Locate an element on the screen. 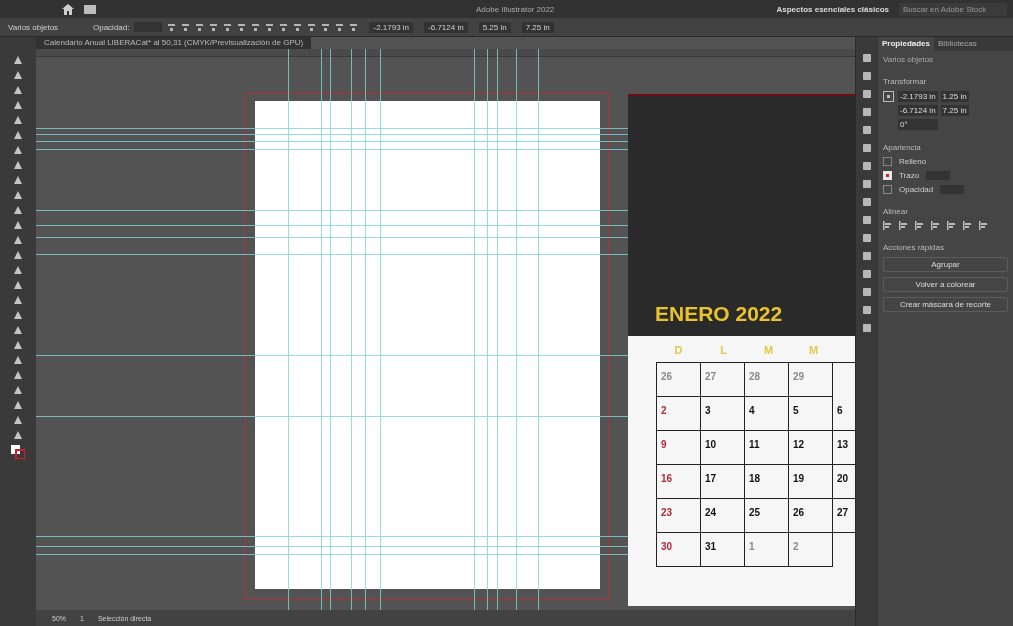 This screenshot has width=1013, height=626. day-number: 10 is located at coordinates (711, 444).